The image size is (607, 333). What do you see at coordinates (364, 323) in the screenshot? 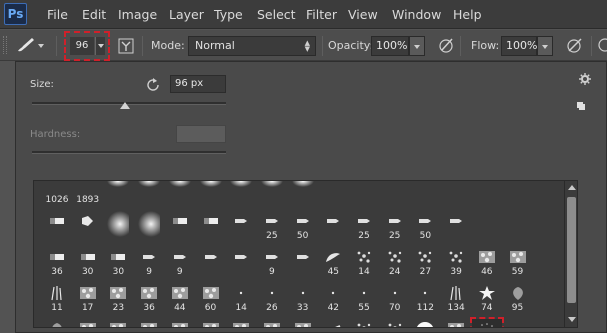
I see `brush-preset: 48` at bounding box center [364, 323].